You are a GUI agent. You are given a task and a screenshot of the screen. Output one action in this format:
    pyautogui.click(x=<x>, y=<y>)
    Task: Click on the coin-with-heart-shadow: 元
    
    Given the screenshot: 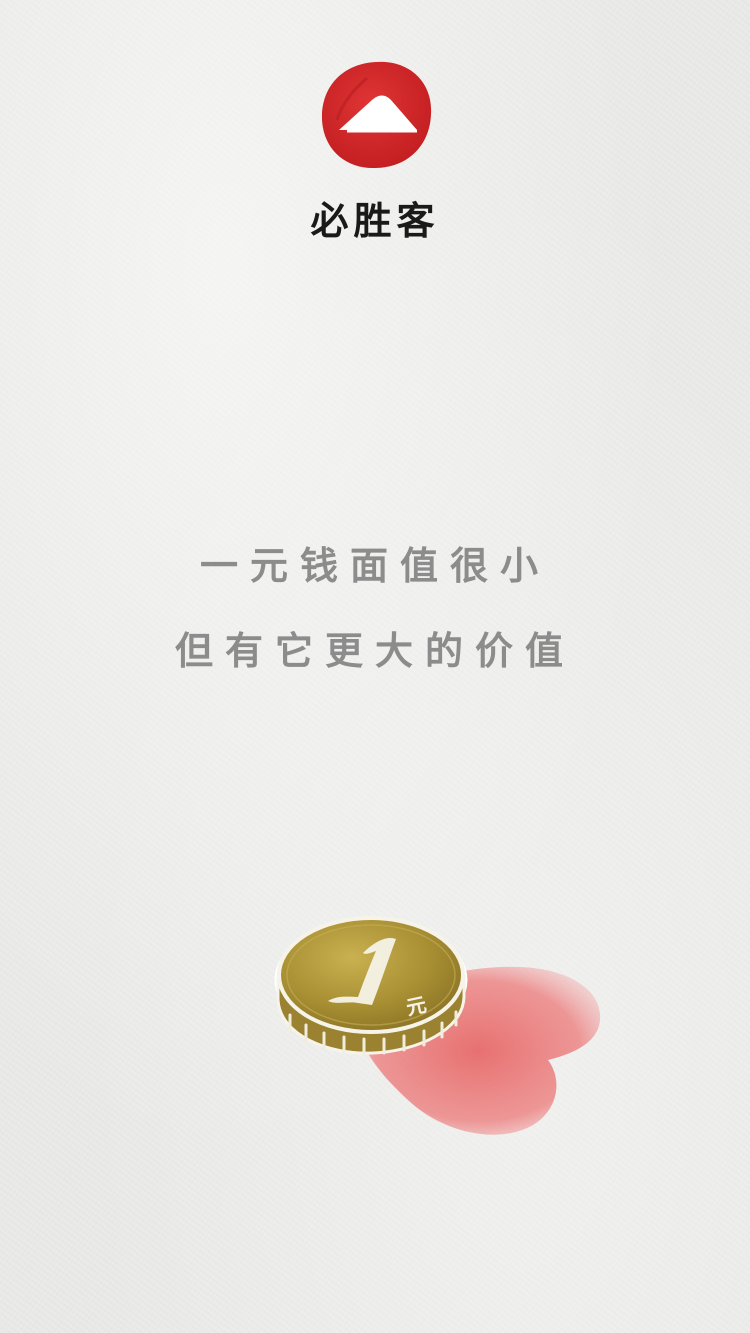 What is the action you would take?
    pyautogui.click(x=437, y=1025)
    